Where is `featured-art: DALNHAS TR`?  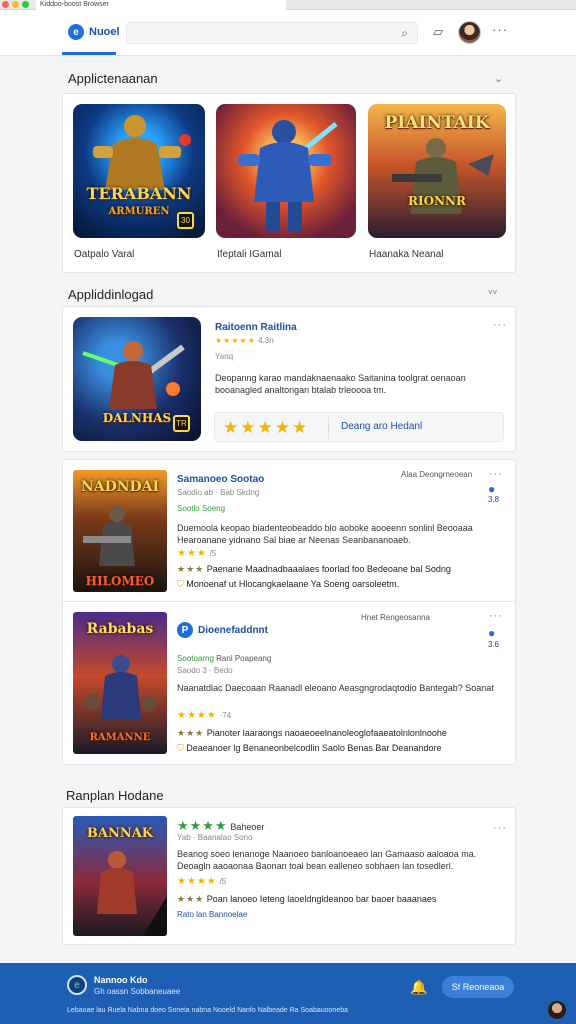
featured-art: DALNHAS TR is located at coordinates (137, 379).